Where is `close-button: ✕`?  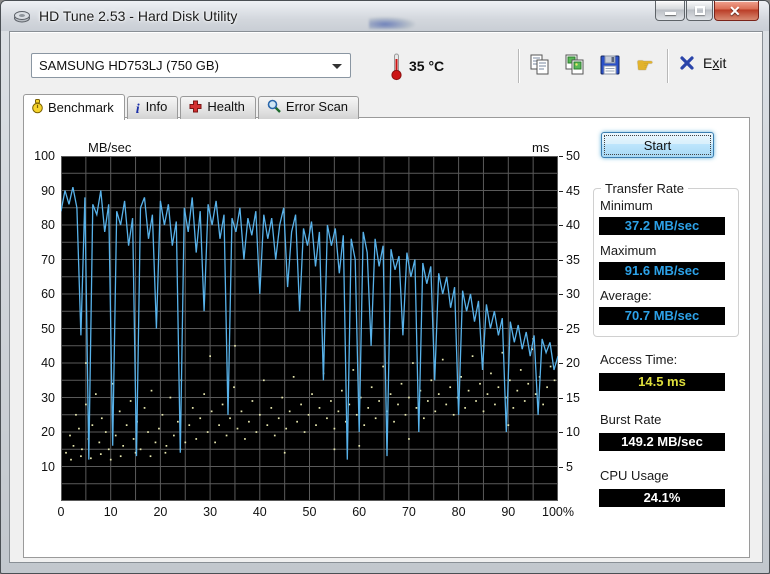
close-button: ✕ is located at coordinates (736, 11).